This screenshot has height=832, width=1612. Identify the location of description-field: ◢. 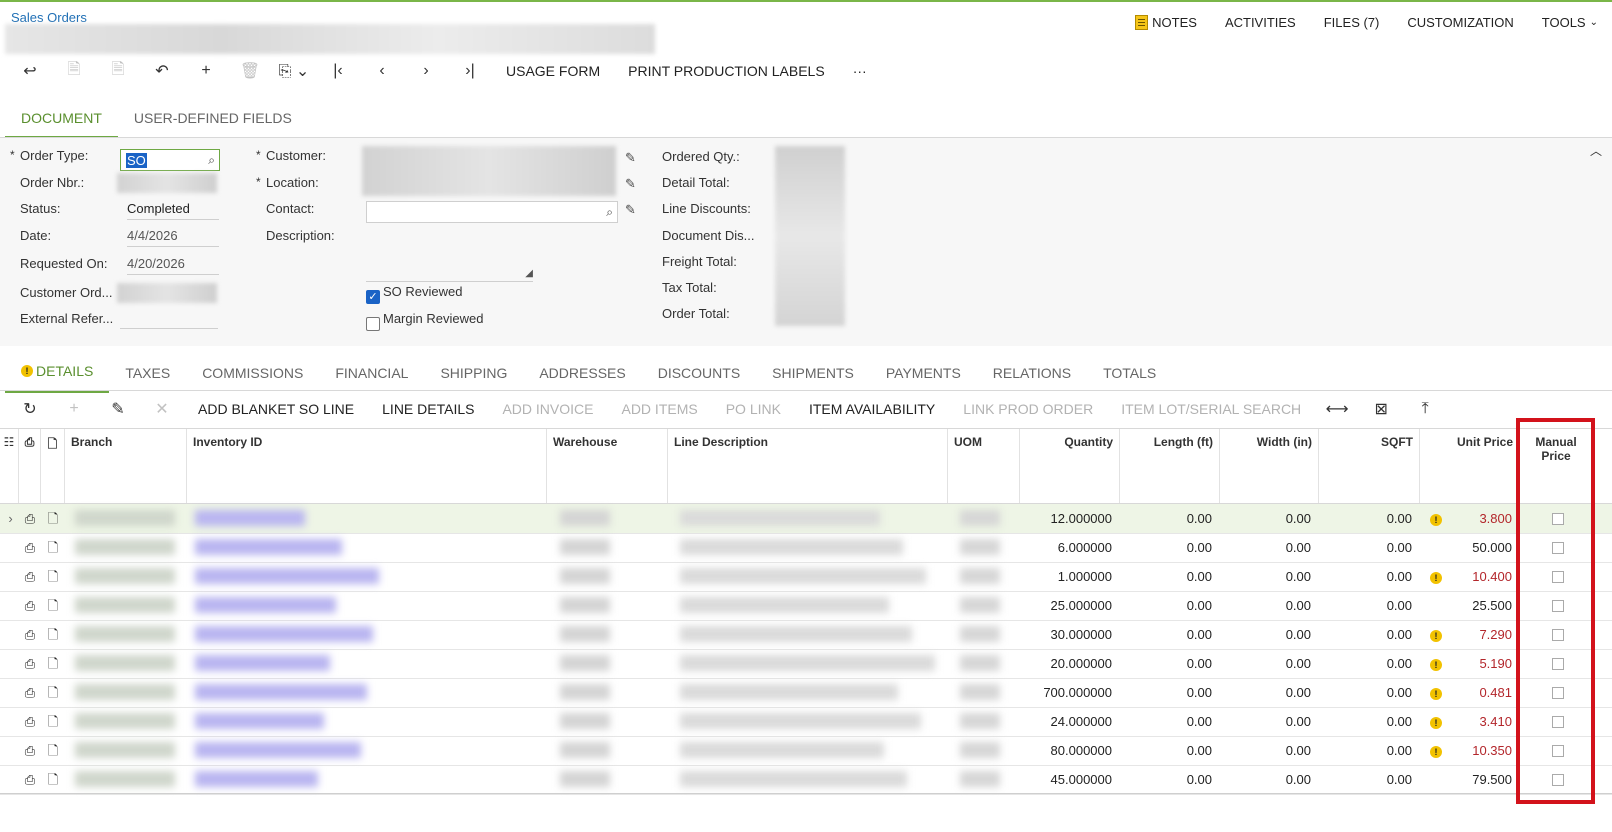
(449, 255).